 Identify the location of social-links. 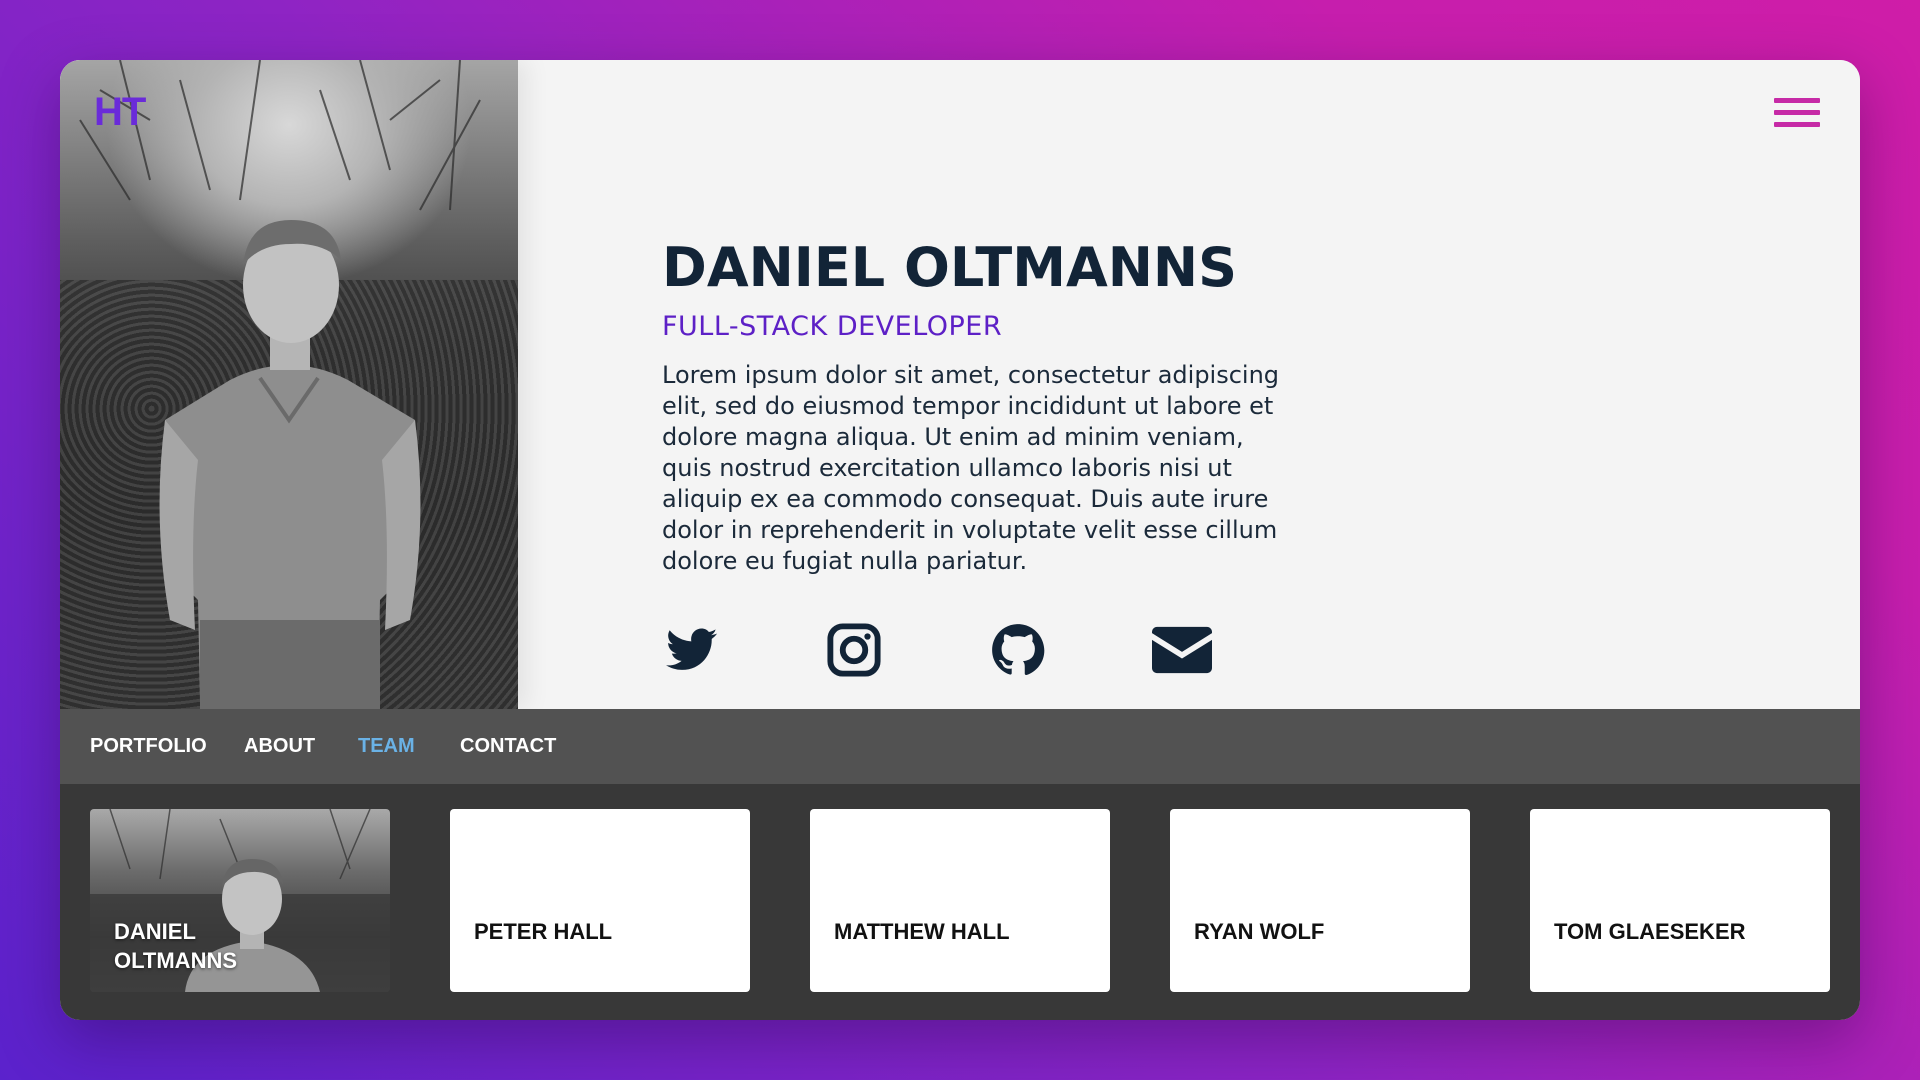
(1012, 650).